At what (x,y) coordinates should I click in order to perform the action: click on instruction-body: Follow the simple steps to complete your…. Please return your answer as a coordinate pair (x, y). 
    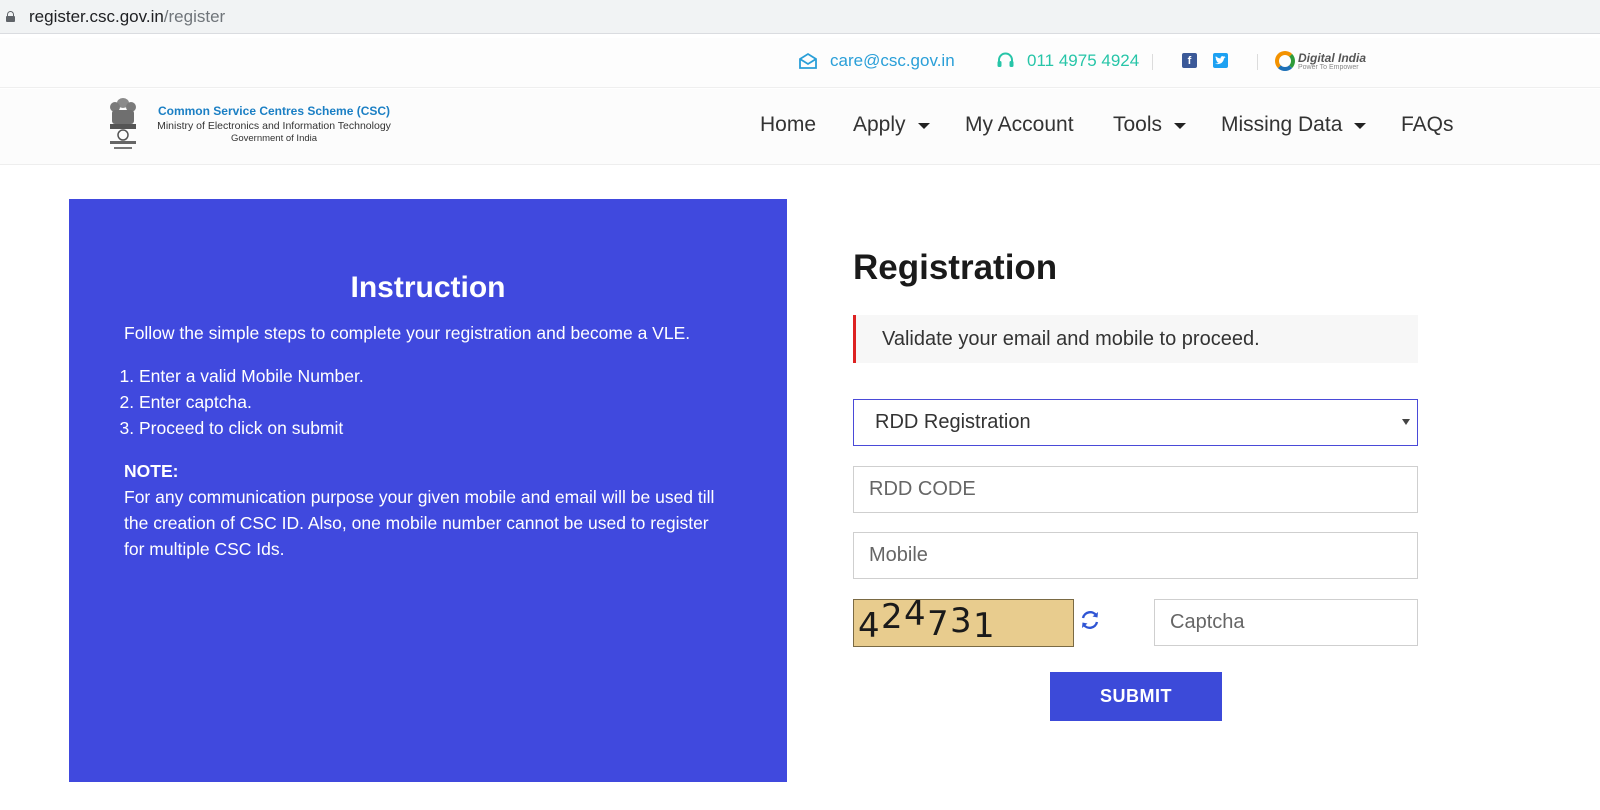
    Looking at the image, I should click on (424, 441).